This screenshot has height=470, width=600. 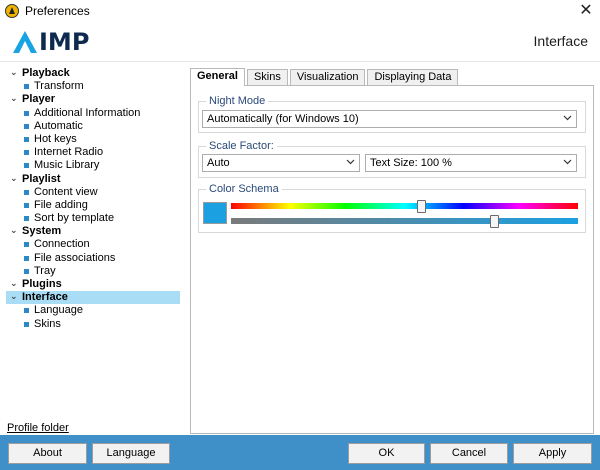 What do you see at coordinates (93, 86) in the screenshot?
I see `tree-item-transform: Transform` at bounding box center [93, 86].